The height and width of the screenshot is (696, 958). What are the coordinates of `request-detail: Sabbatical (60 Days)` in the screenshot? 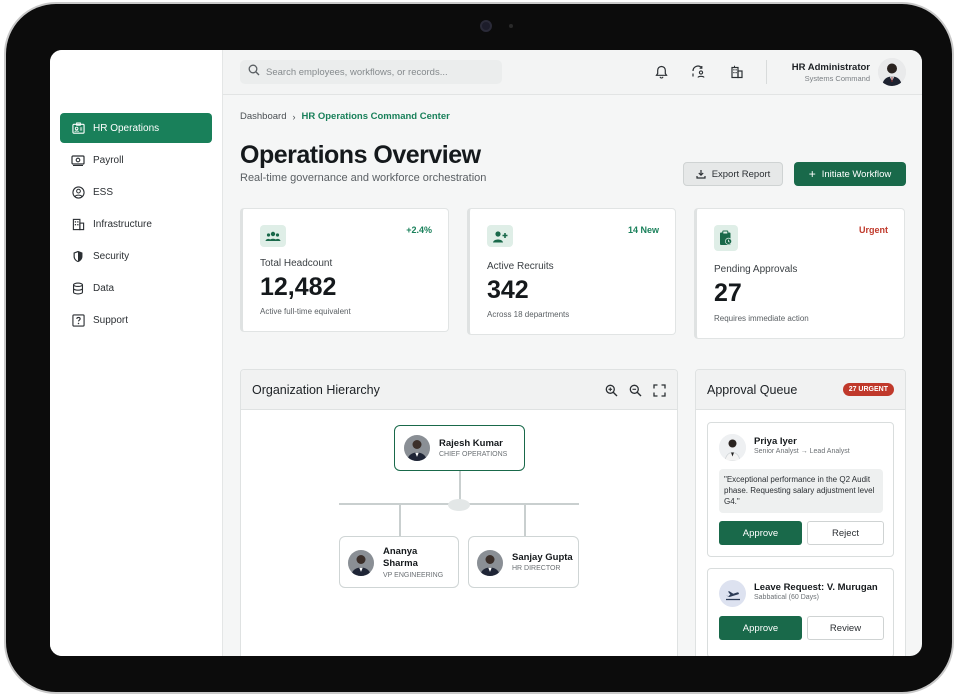 It's located at (786, 597).